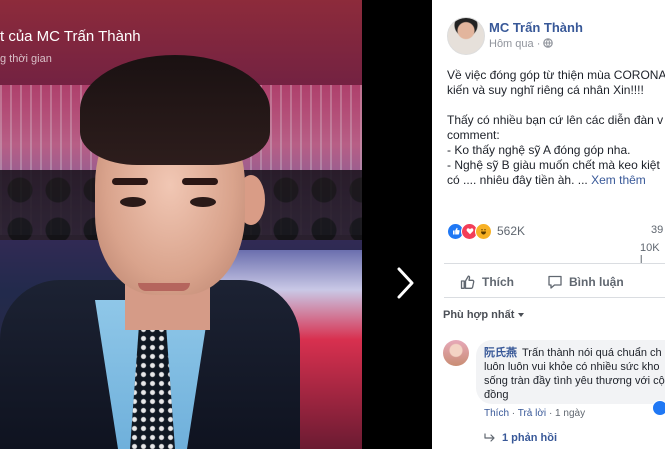 Image resolution: width=665 pixels, height=449 pixels. Describe the element at coordinates (657, 230) in the screenshot. I see `comments-count: 39` at that location.